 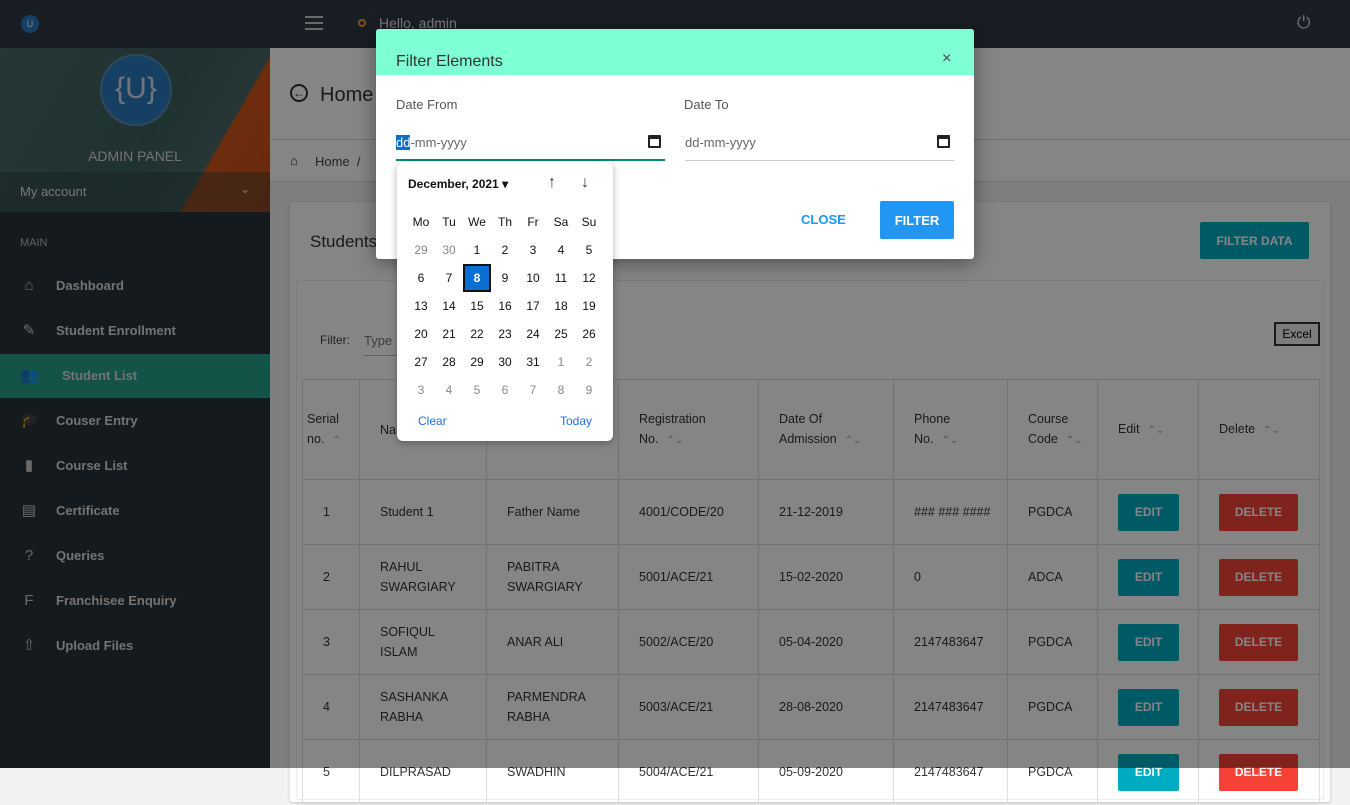 What do you see at coordinates (589, 334) in the screenshot?
I see `calendar-day: 26` at bounding box center [589, 334].